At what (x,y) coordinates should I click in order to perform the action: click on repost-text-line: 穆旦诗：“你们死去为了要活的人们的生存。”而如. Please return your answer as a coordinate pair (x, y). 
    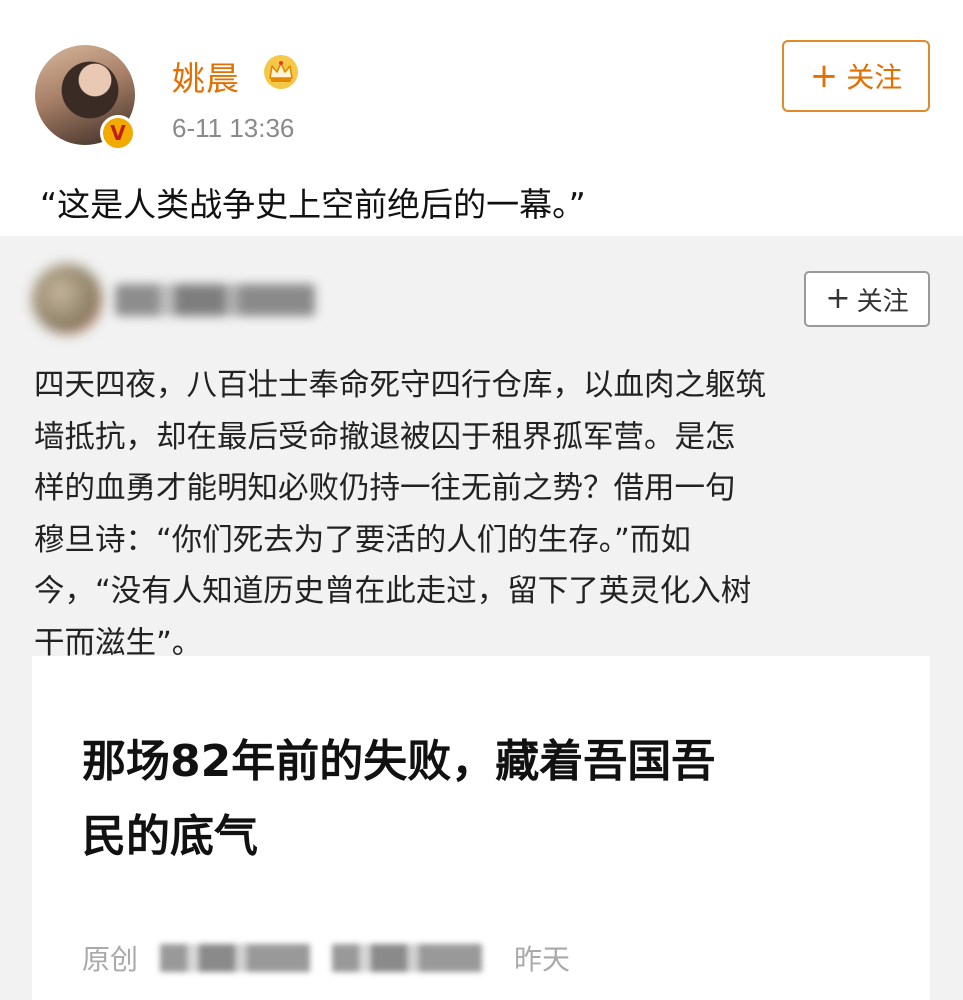
    Looking at the image, I should click on (362, 540).